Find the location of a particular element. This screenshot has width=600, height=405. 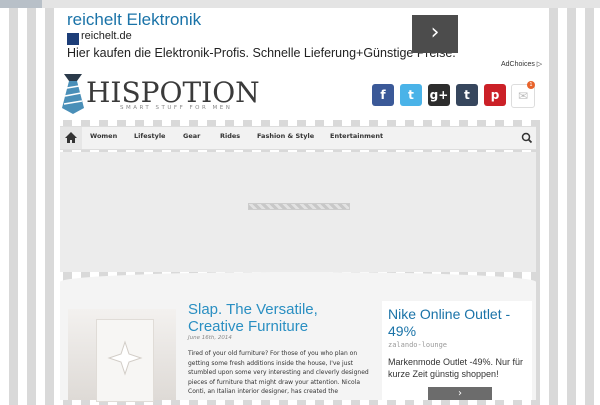

facebook-icon: f is located at coordinates (383, 95).